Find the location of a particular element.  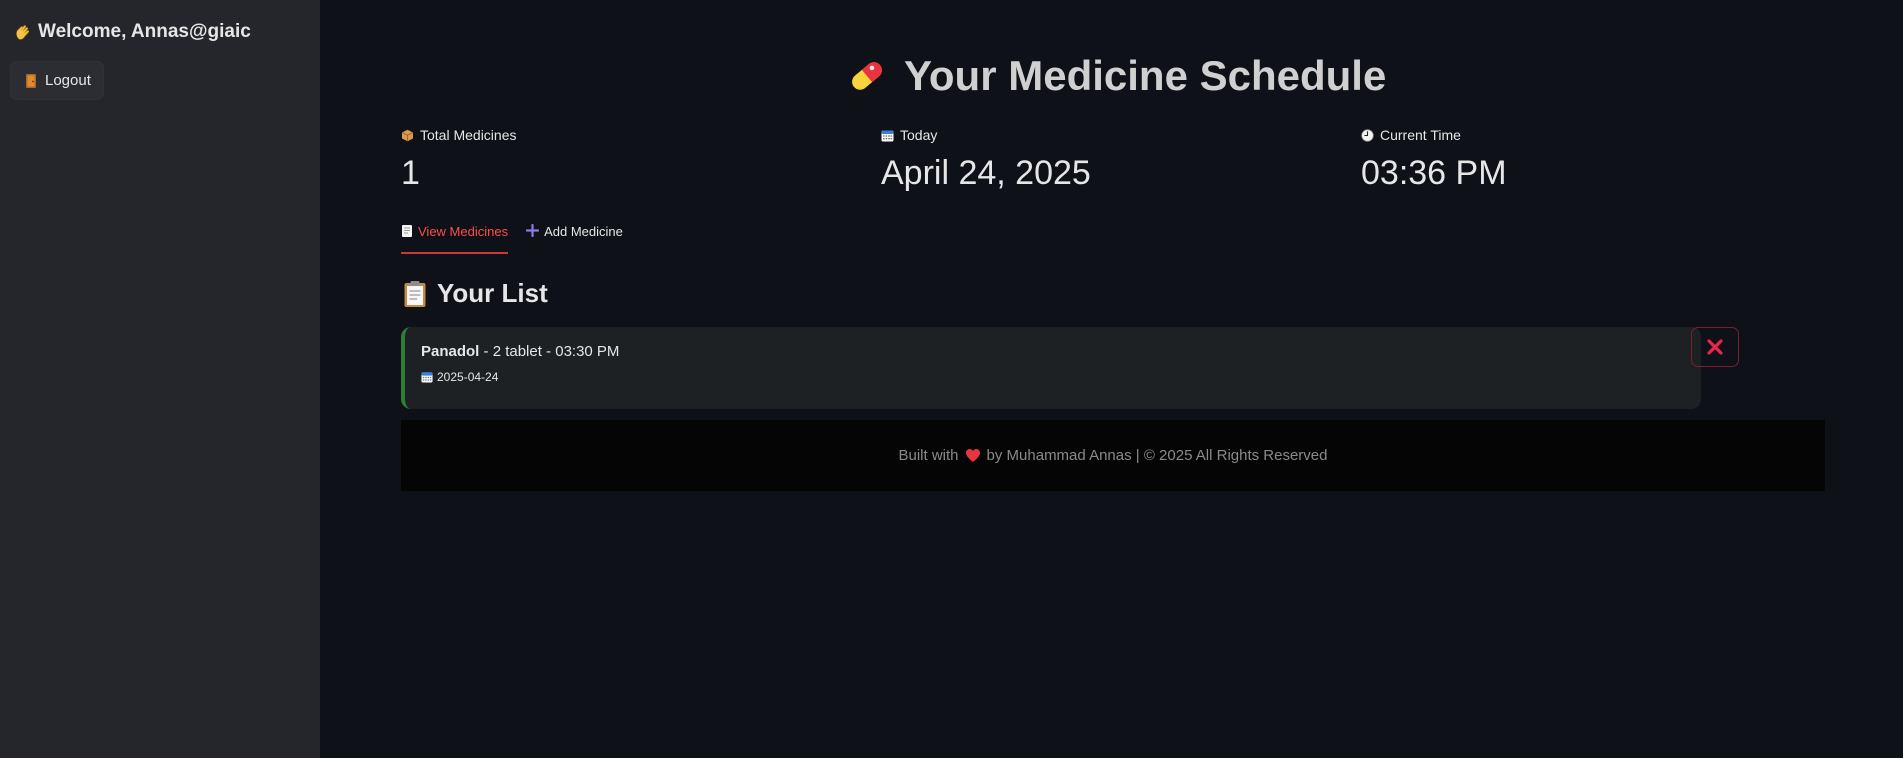

logout-button: Logout is located at coordinates (57, 80).